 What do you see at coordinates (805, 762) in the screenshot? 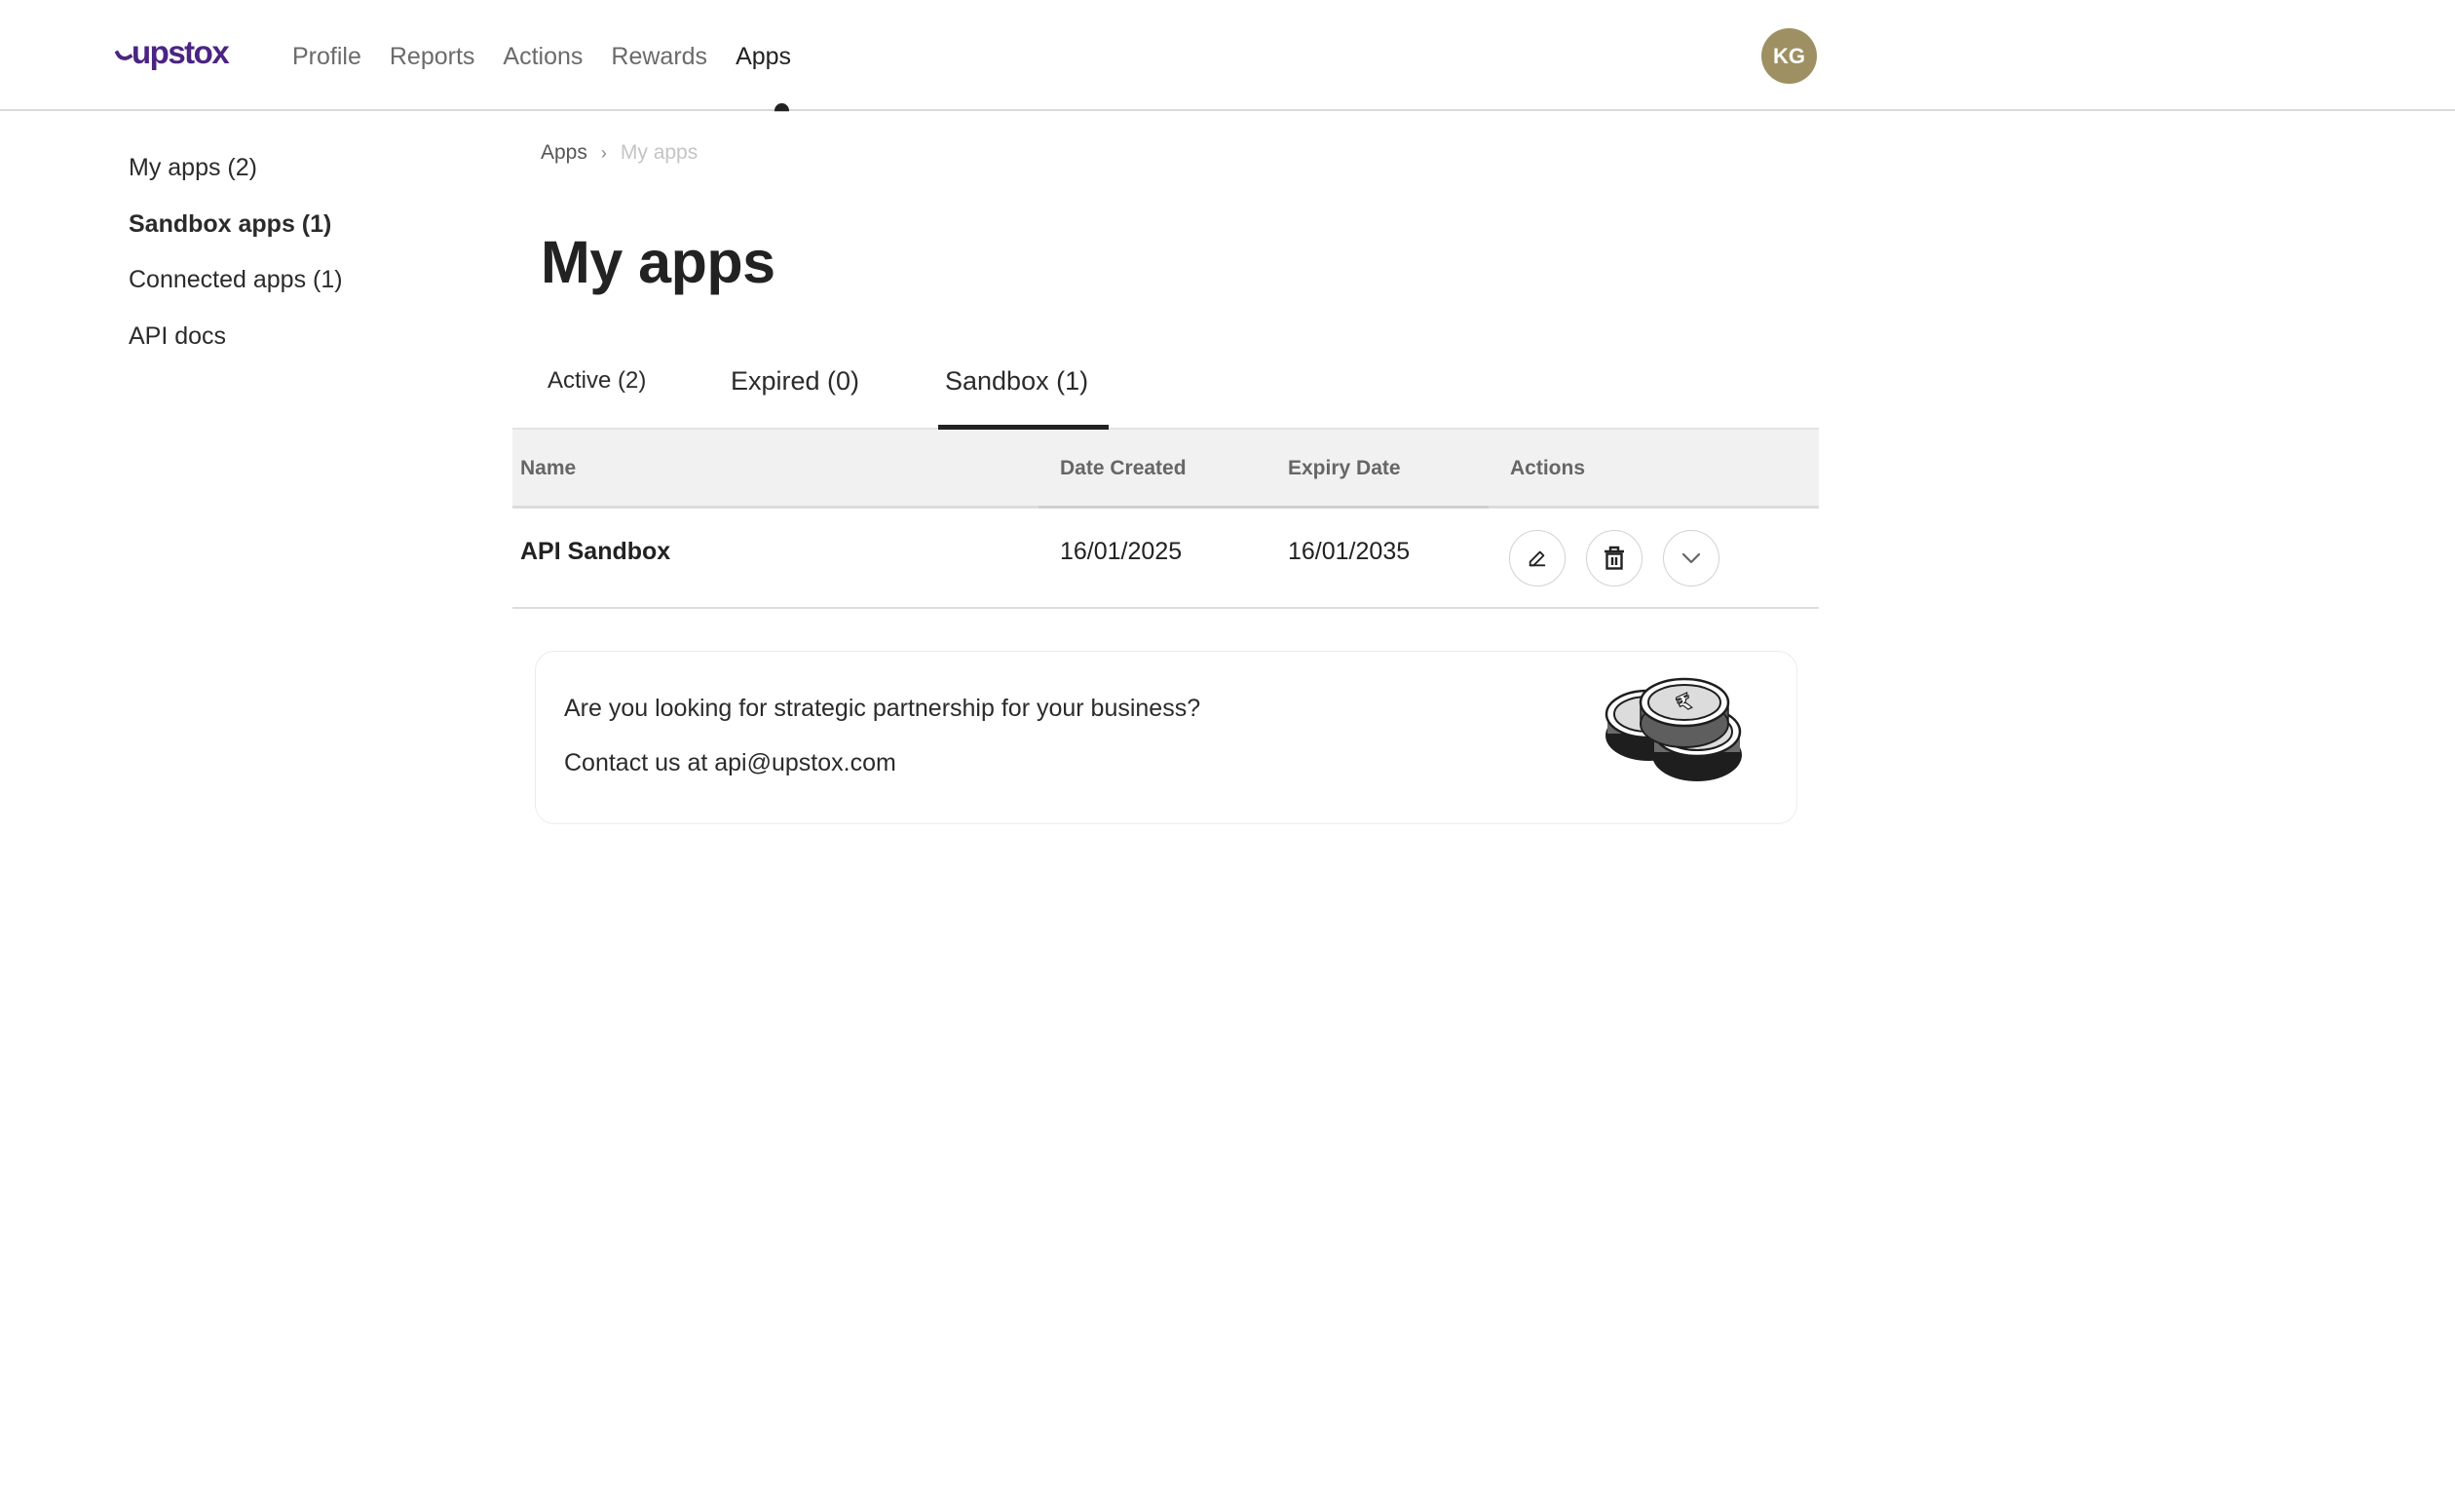
I see `contact-email-link: api@upstox.com` at bounding box center [805, 762].